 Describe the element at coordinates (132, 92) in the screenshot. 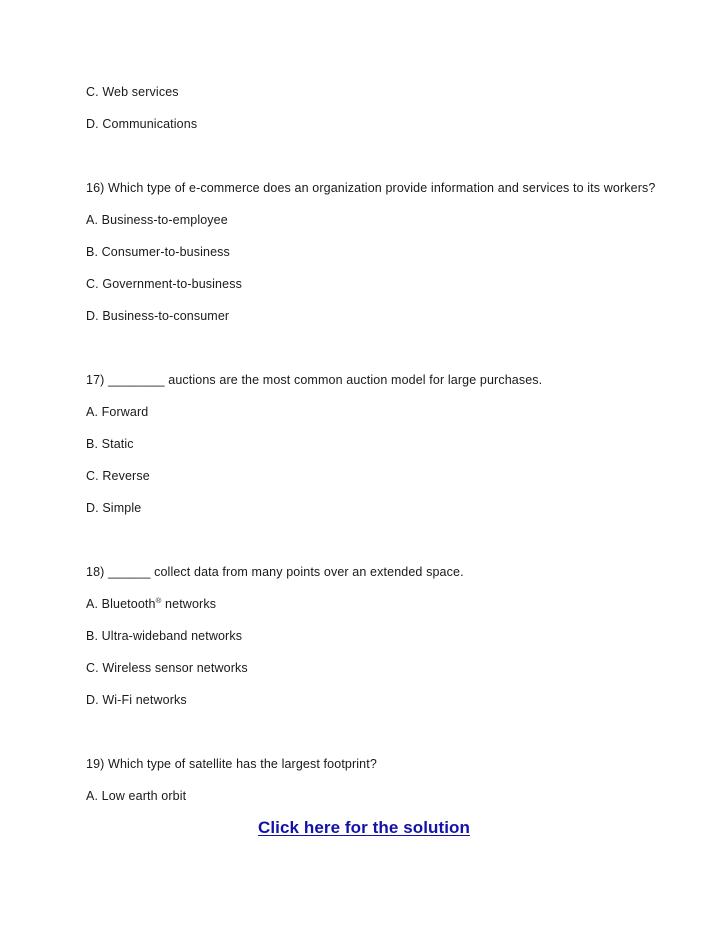

I see `option-item: C. Web services` at that location.